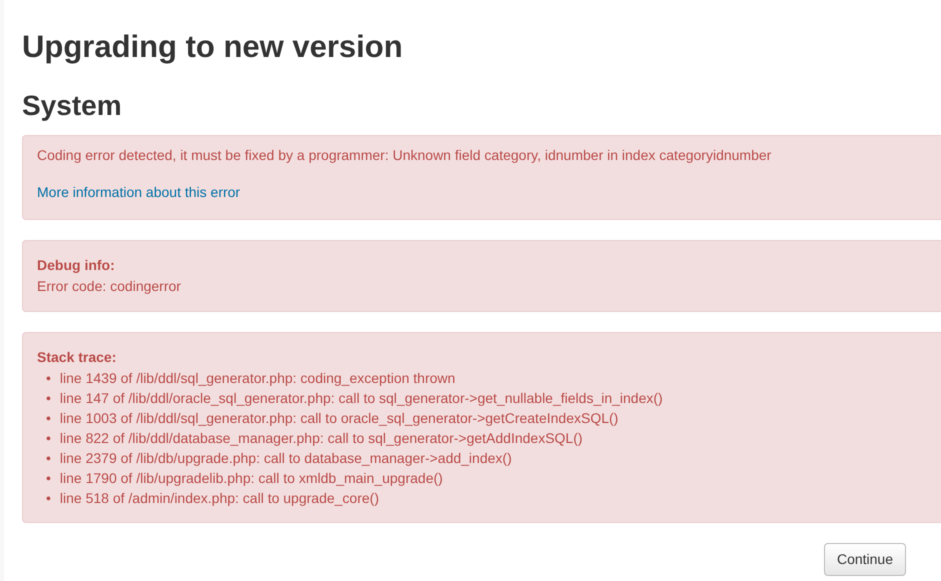 The height and width of the screenshot is (581, 941). What do you see at coordinates (213, 47) in the screenshot?
I see `page-title: Upgrading to new version` at bounding box center [213, 47].